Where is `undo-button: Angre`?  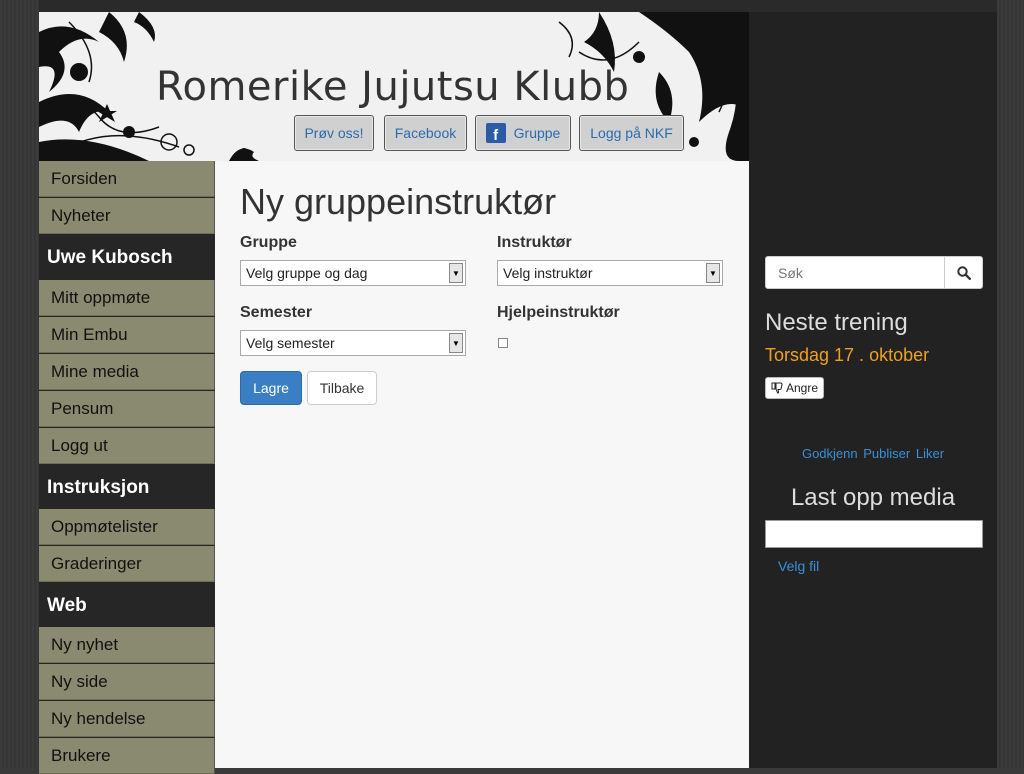
undo-button: Angre is located at coordinates (794, 388).